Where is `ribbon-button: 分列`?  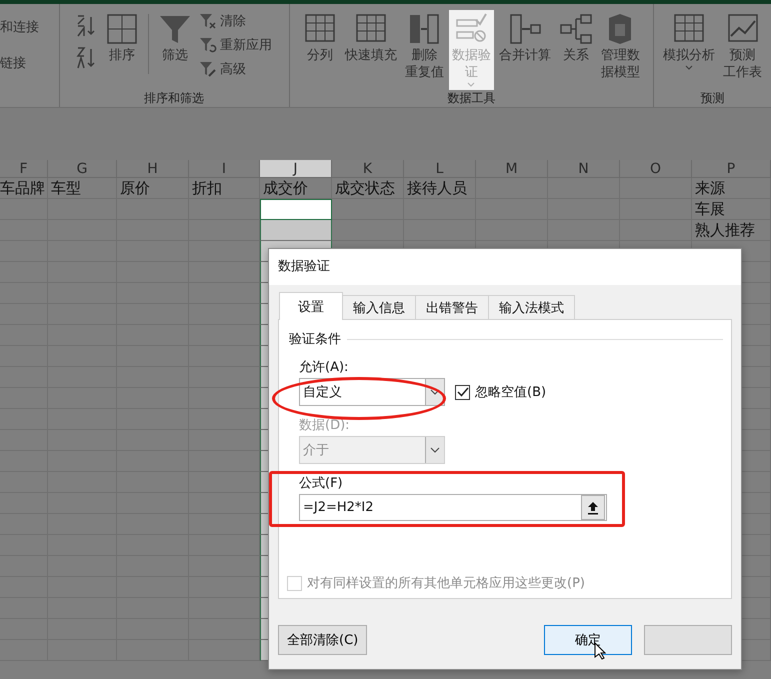
ribbon-button: 分列 is located at coordinates (320, 50).